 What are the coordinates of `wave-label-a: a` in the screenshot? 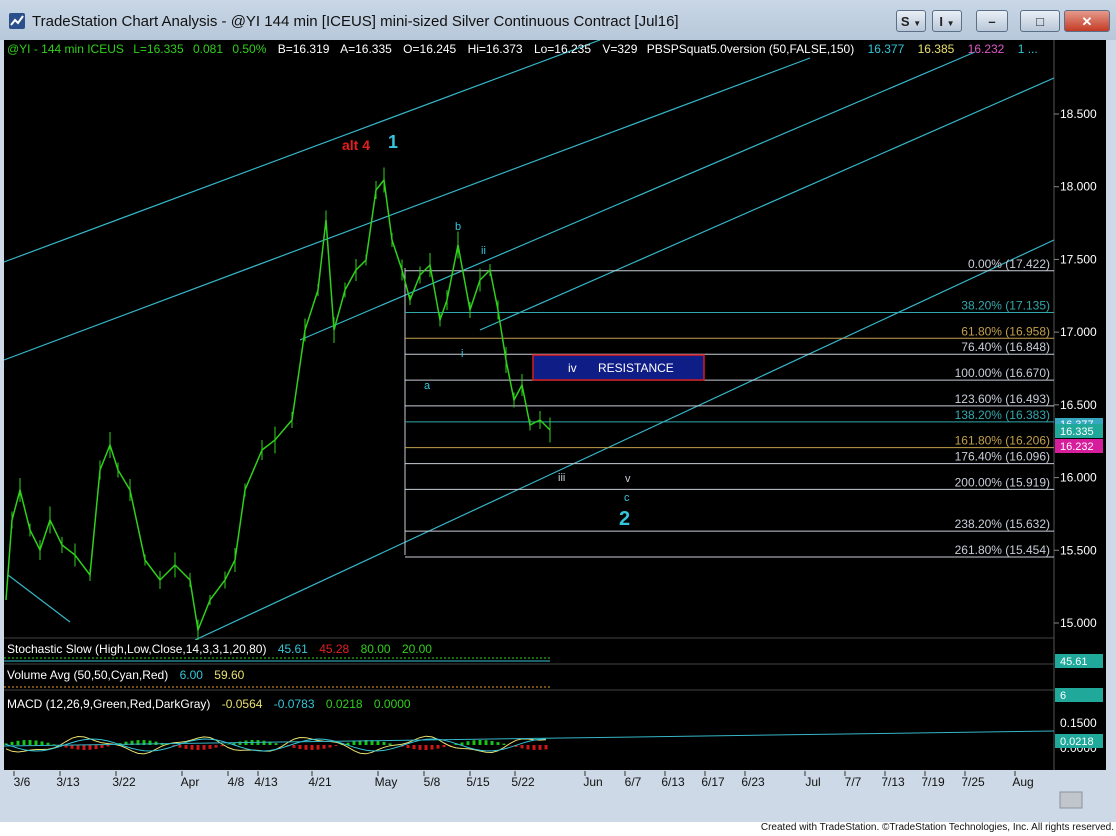 It's located at (427, 386).